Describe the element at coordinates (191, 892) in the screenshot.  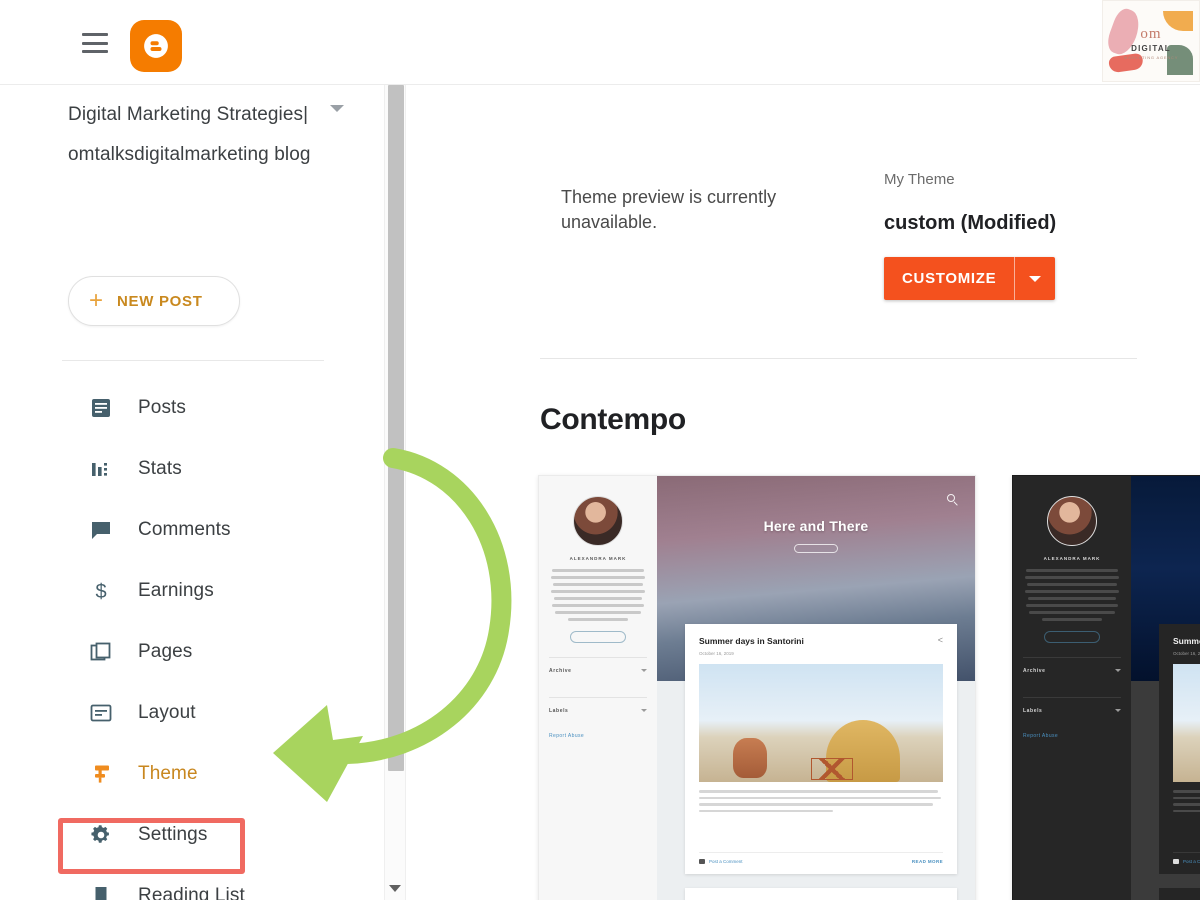
I see `sidebar-item-label: Reading List` at that location.